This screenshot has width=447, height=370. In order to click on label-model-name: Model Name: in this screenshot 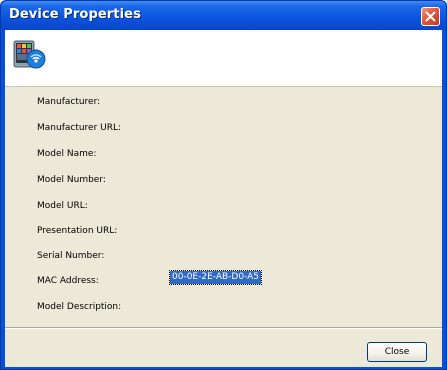, I will do `click(67, 154)`.